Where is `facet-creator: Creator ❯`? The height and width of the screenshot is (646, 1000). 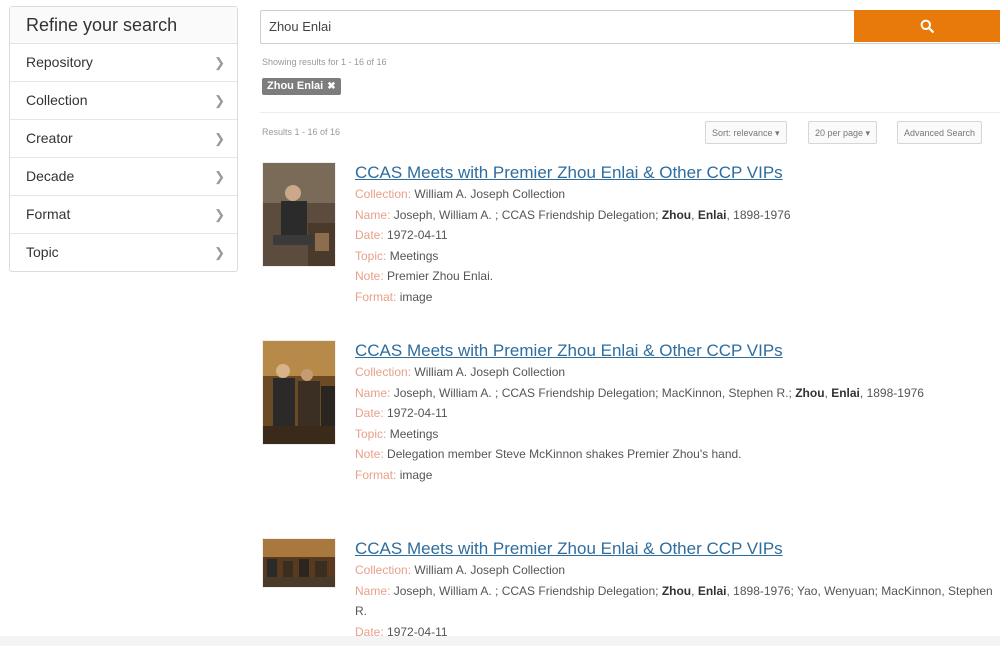 facet-creator: Creator ❯ is located at coordinates (123, 139).